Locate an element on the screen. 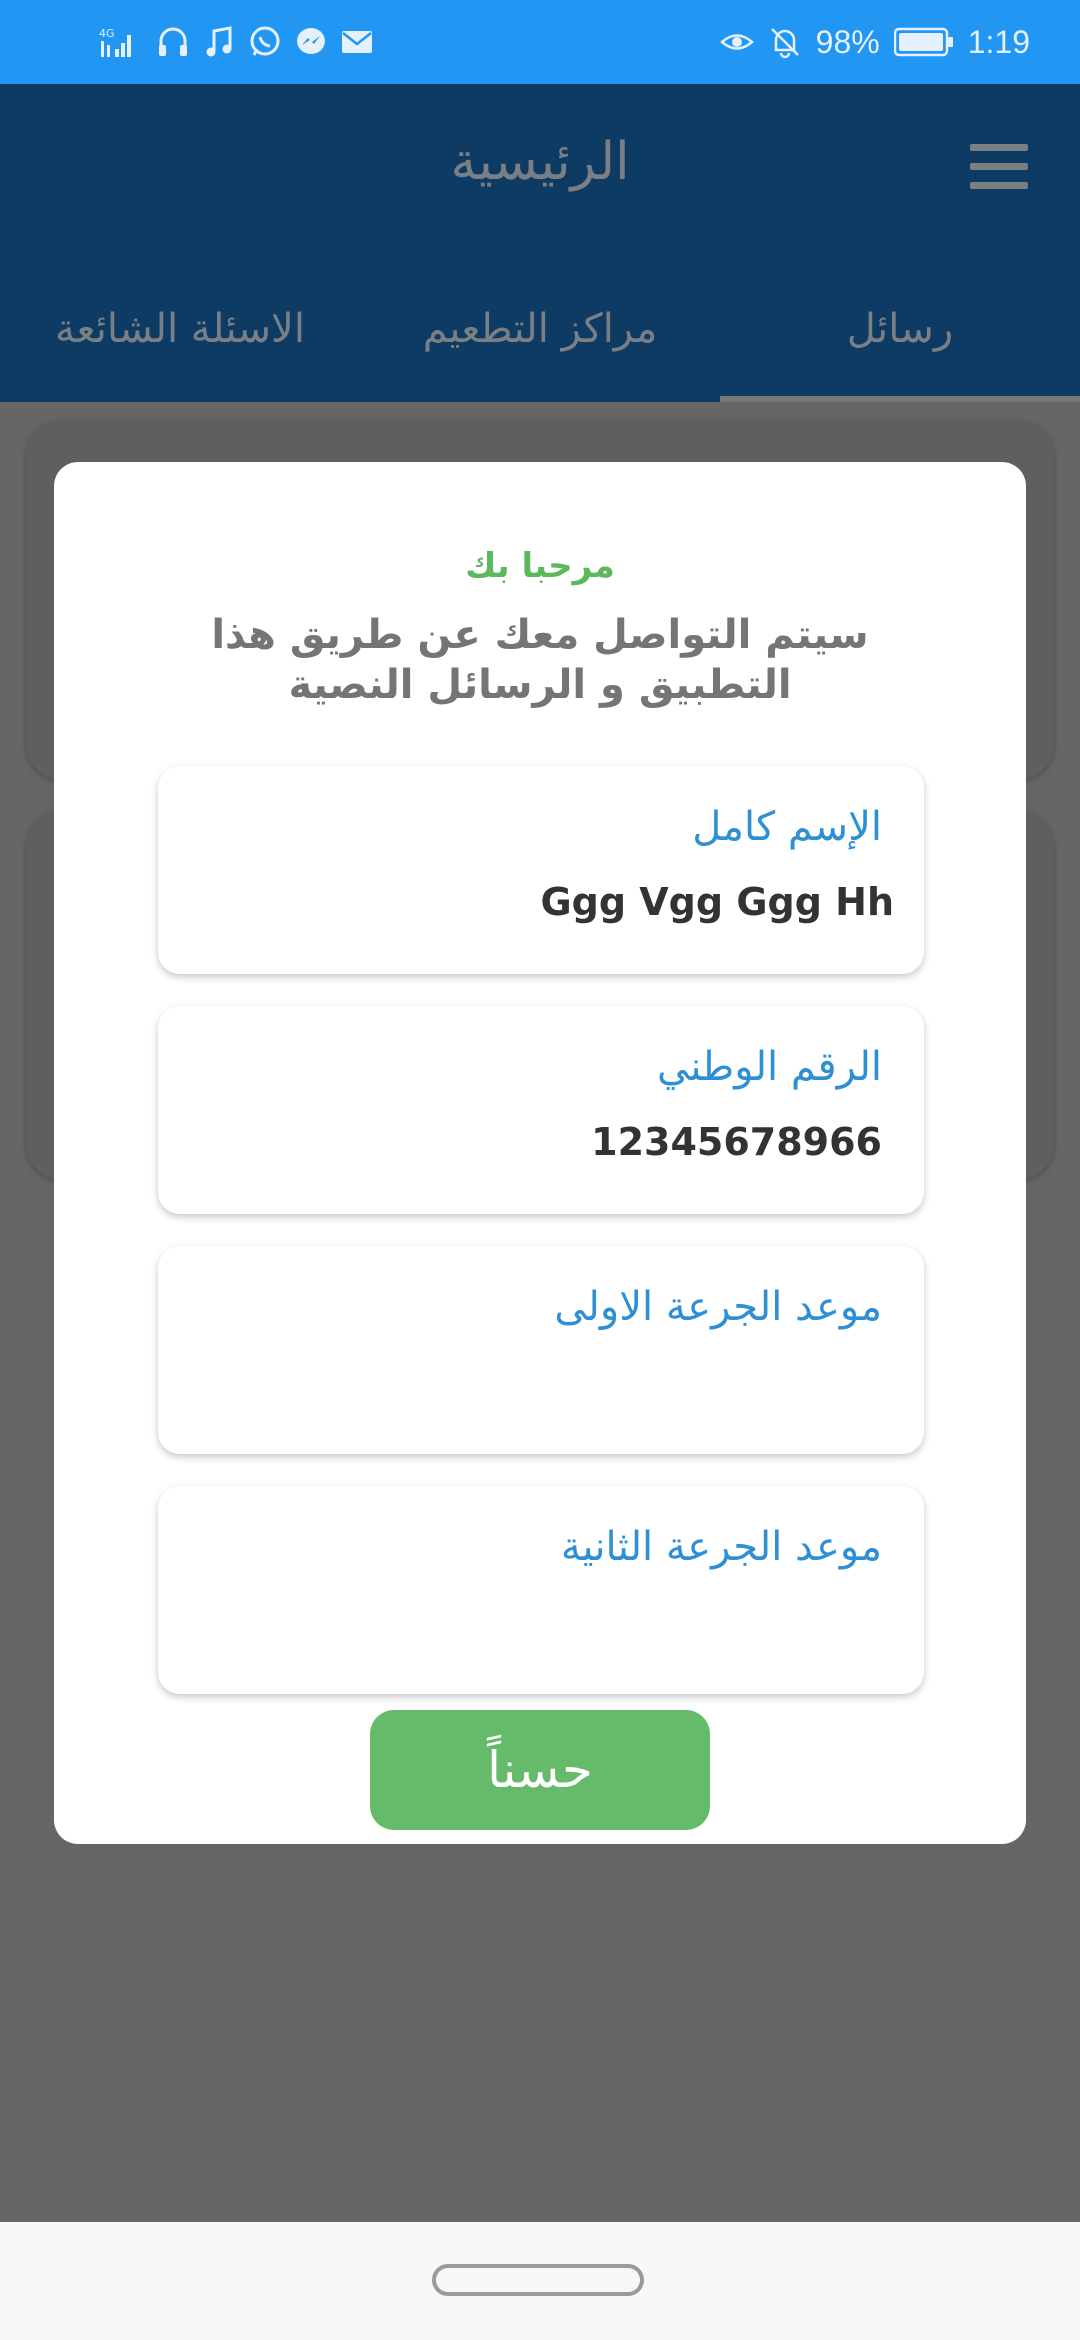  status-left-icons: 4G is located at coordinates (231, 42).